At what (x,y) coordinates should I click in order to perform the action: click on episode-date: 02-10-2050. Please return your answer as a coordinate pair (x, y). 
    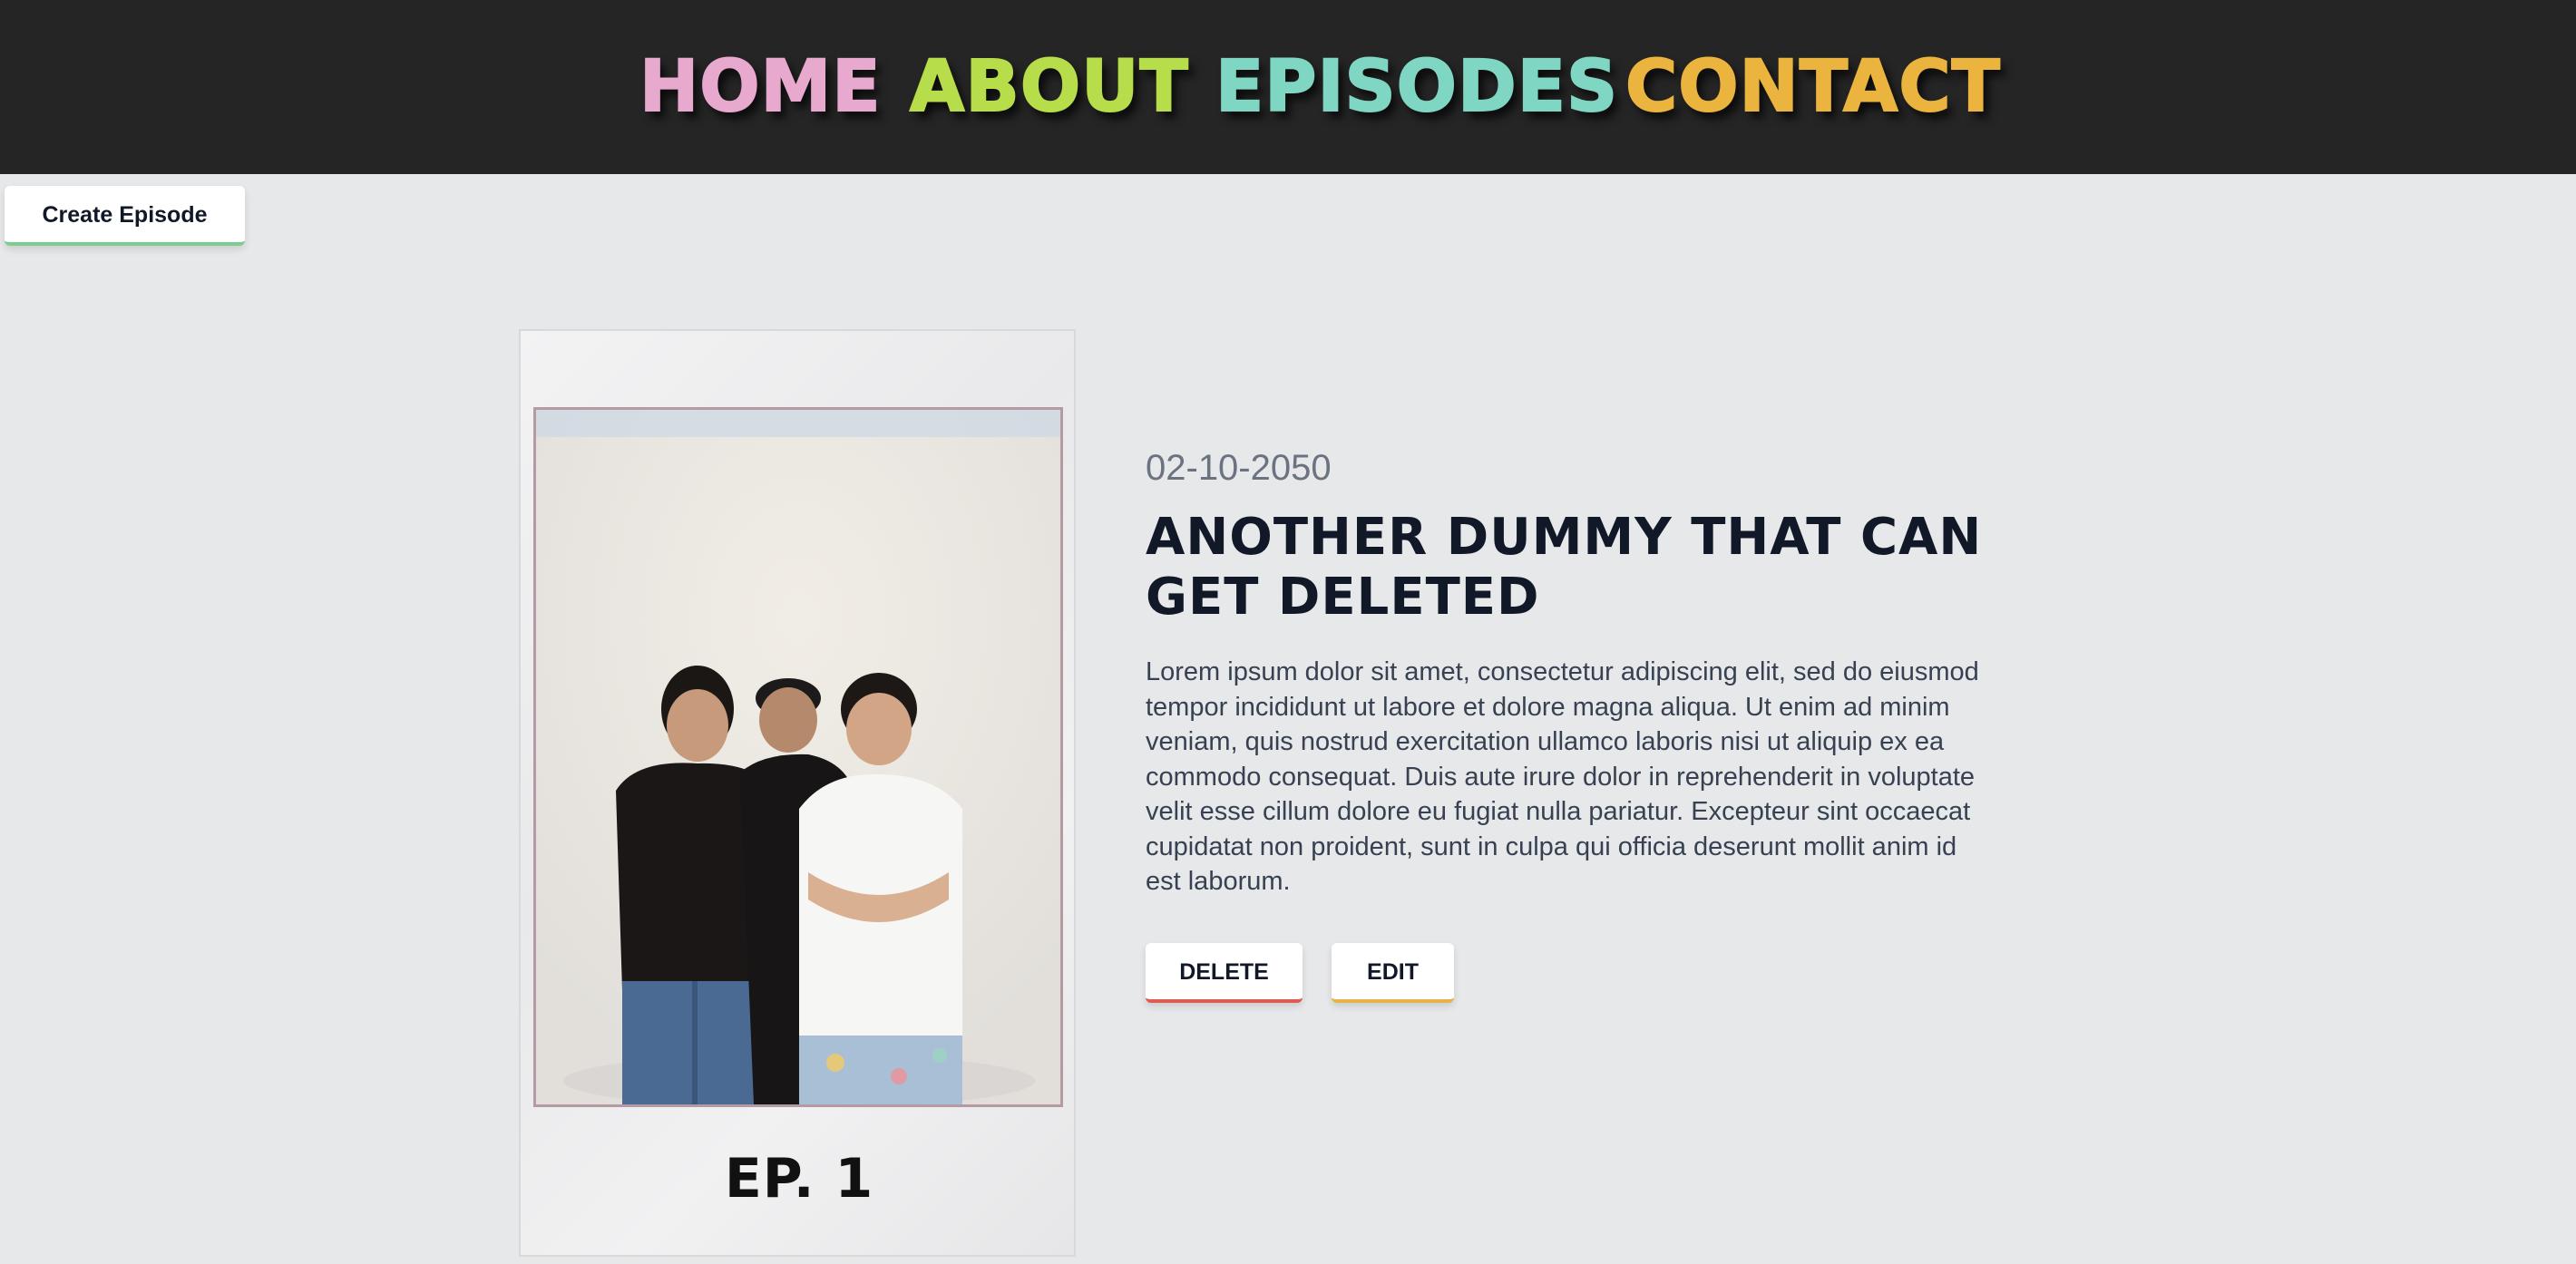
    Looking at the image, I should click on (1239, 468).